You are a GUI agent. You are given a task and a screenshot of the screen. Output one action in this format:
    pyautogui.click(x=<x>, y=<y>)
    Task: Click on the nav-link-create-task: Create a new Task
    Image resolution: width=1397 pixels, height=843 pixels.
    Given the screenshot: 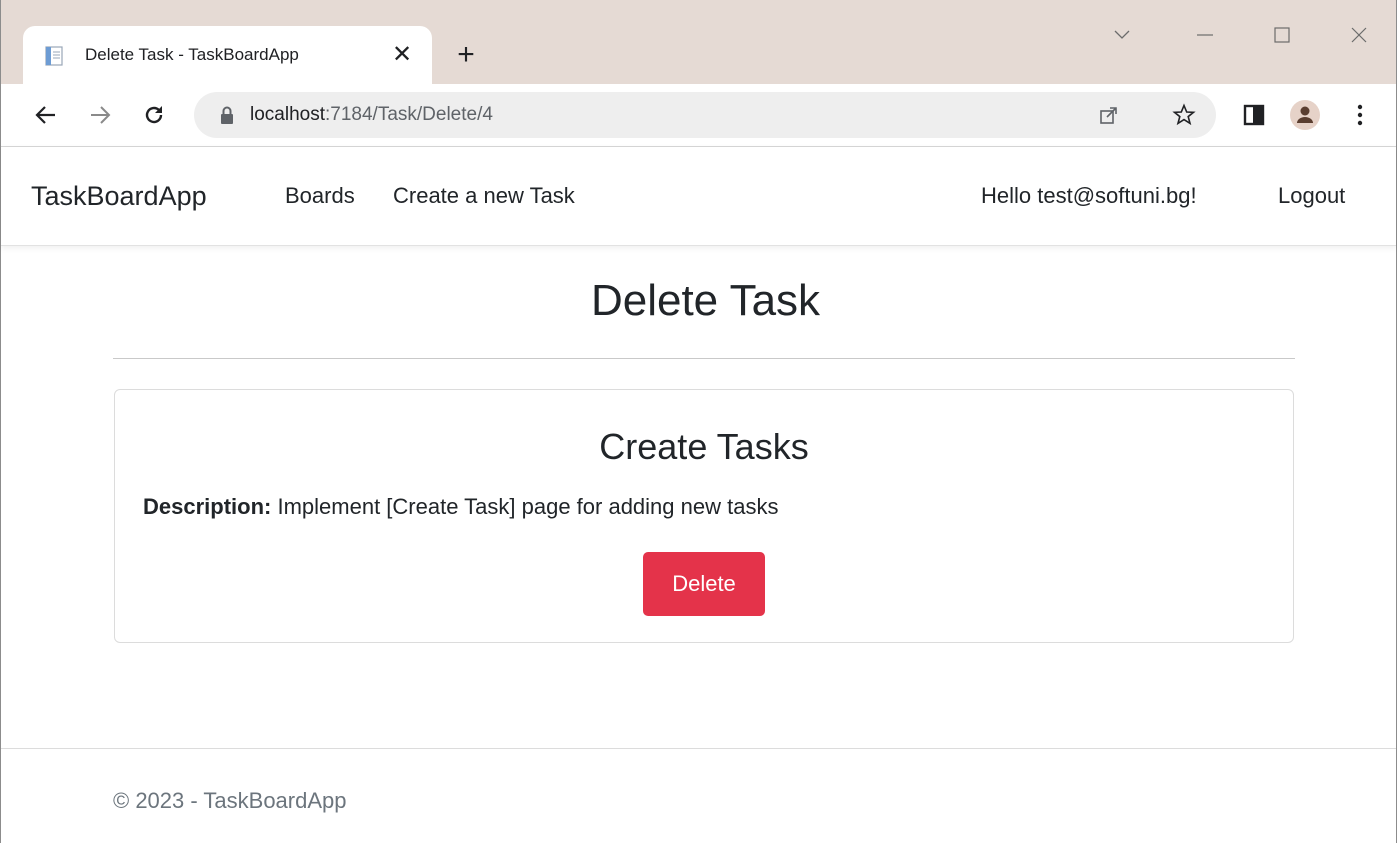 What is the action you would take?
    pyautogui.click(x=484, y=196)
    